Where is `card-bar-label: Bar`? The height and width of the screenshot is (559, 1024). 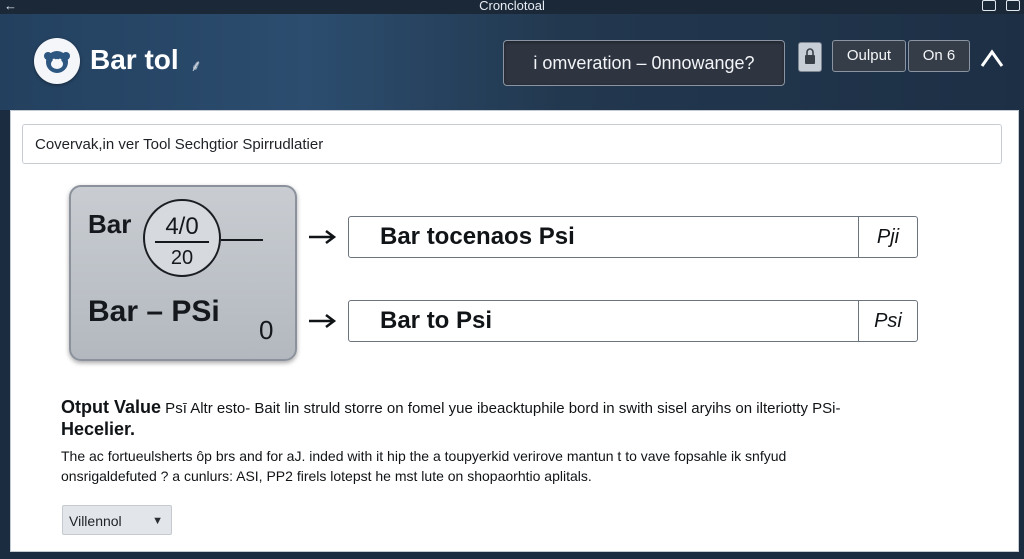
card-bar-label: Bar is located at coordinates (110, 224).